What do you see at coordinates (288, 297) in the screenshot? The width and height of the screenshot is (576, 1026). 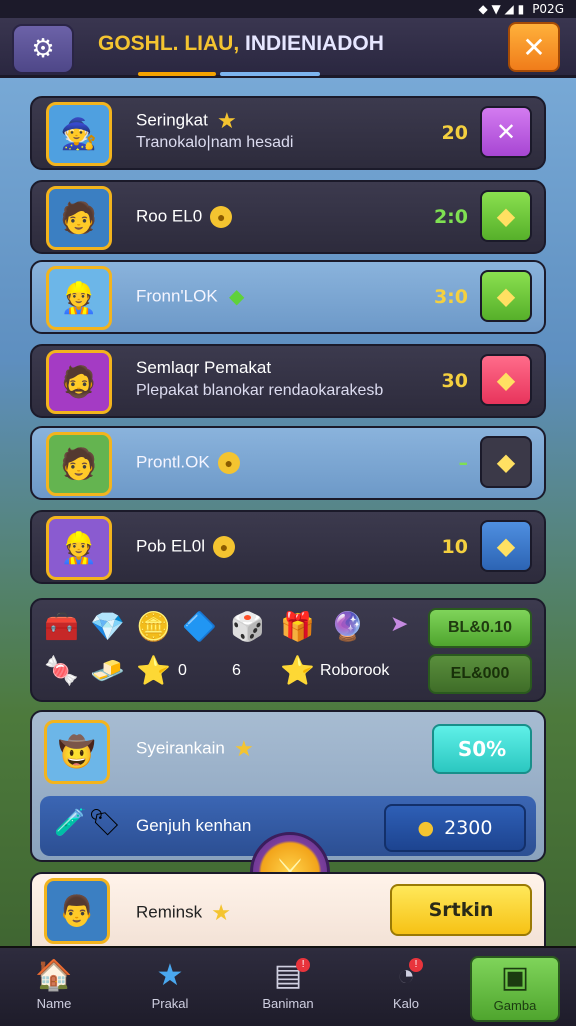 I see `list-item: 👷 Fronn'LOK ◆ 3:0 ◆` at bounding box center [288, 297].